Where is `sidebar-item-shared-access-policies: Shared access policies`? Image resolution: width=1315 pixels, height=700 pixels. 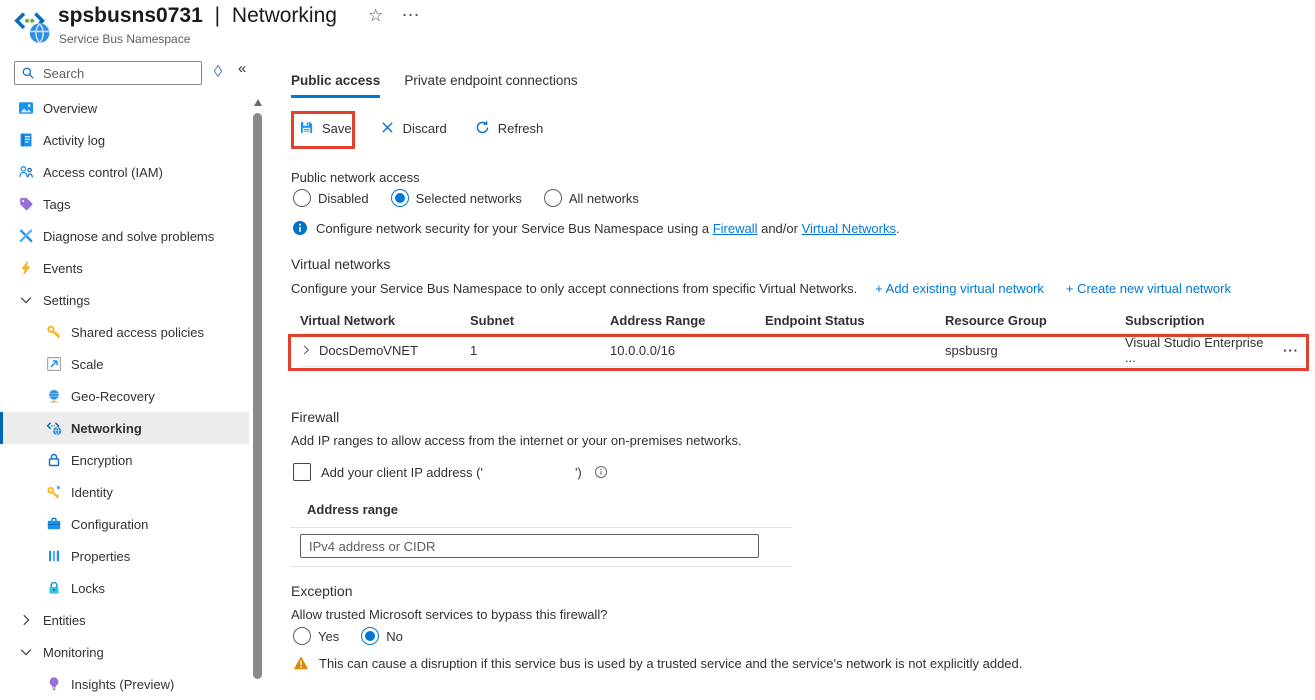 sidebar-item-shared-access-policies: Shared access policies is located at coordinates (124, 332).